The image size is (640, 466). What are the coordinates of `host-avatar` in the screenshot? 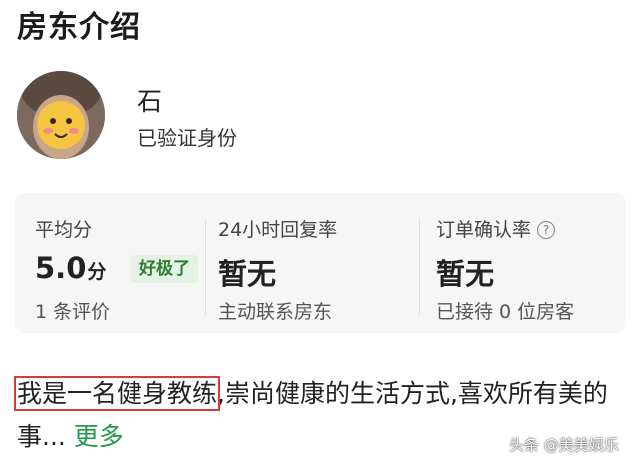 It's located at (61, 115).